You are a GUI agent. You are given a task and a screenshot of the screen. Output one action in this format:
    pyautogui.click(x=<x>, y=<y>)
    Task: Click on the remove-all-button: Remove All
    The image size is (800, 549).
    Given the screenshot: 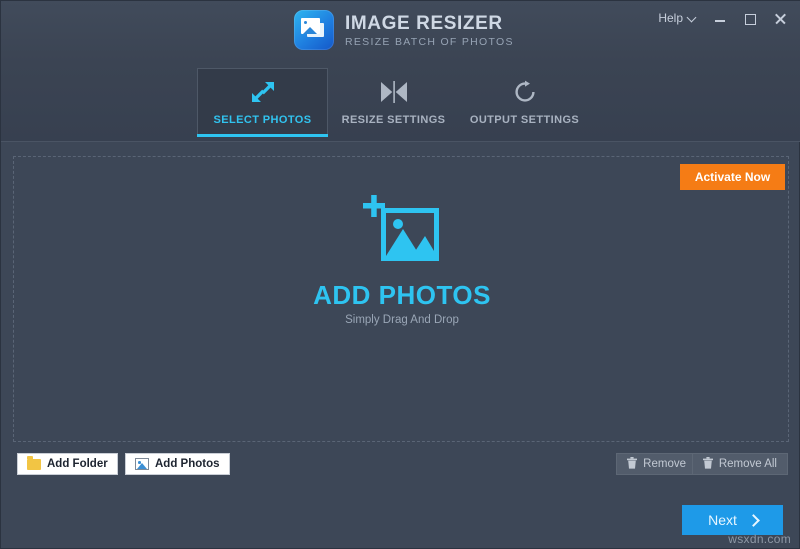 What is the action you would take?
    pyautogui.click(x=739, y=464)
    